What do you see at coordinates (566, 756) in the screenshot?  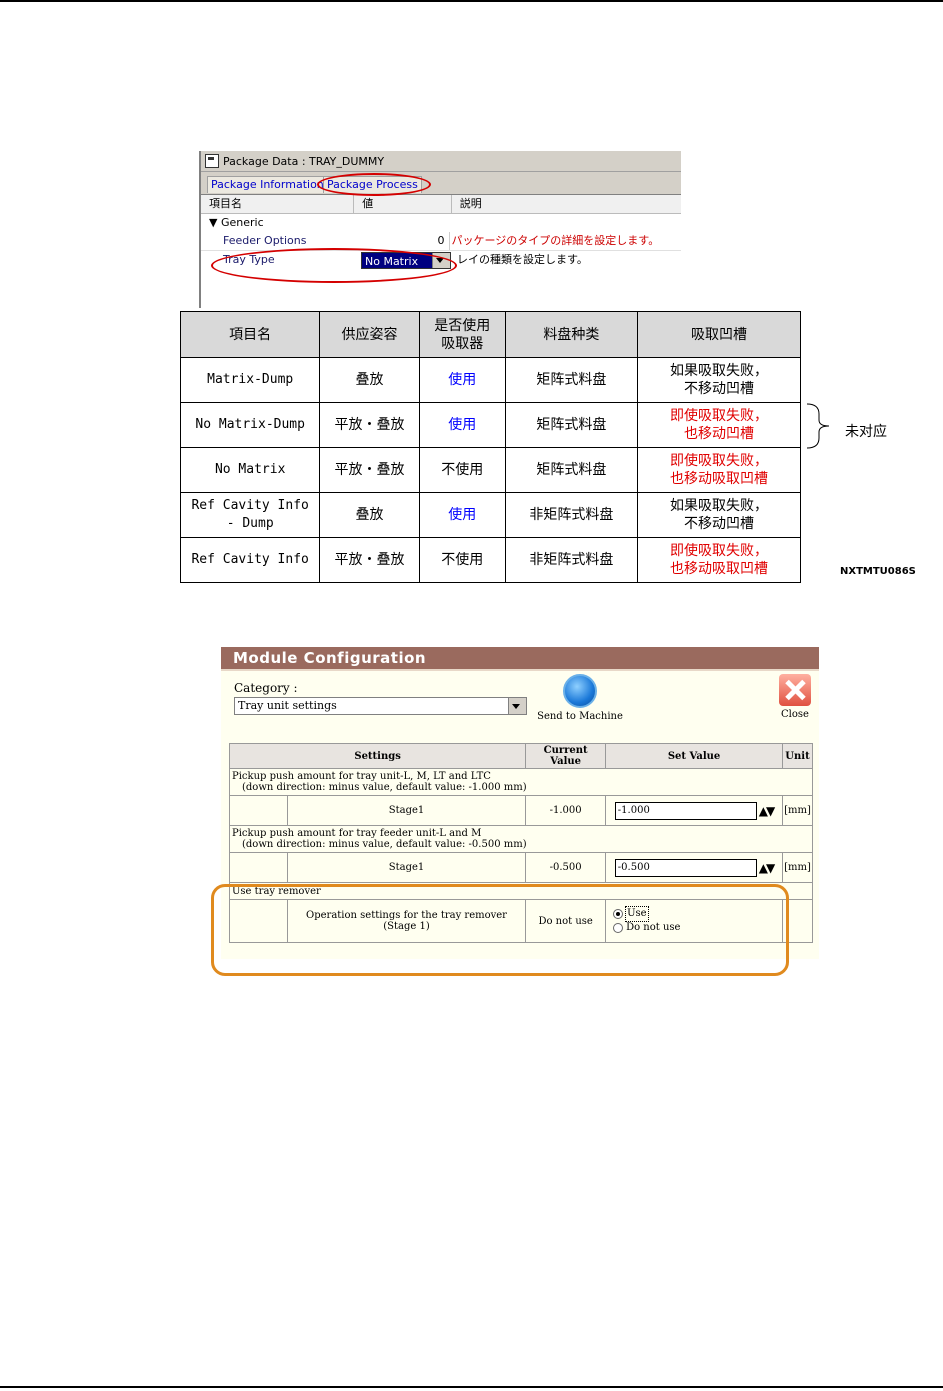 I see `header-current-value: Current Value` at bounding box center [566, 756].